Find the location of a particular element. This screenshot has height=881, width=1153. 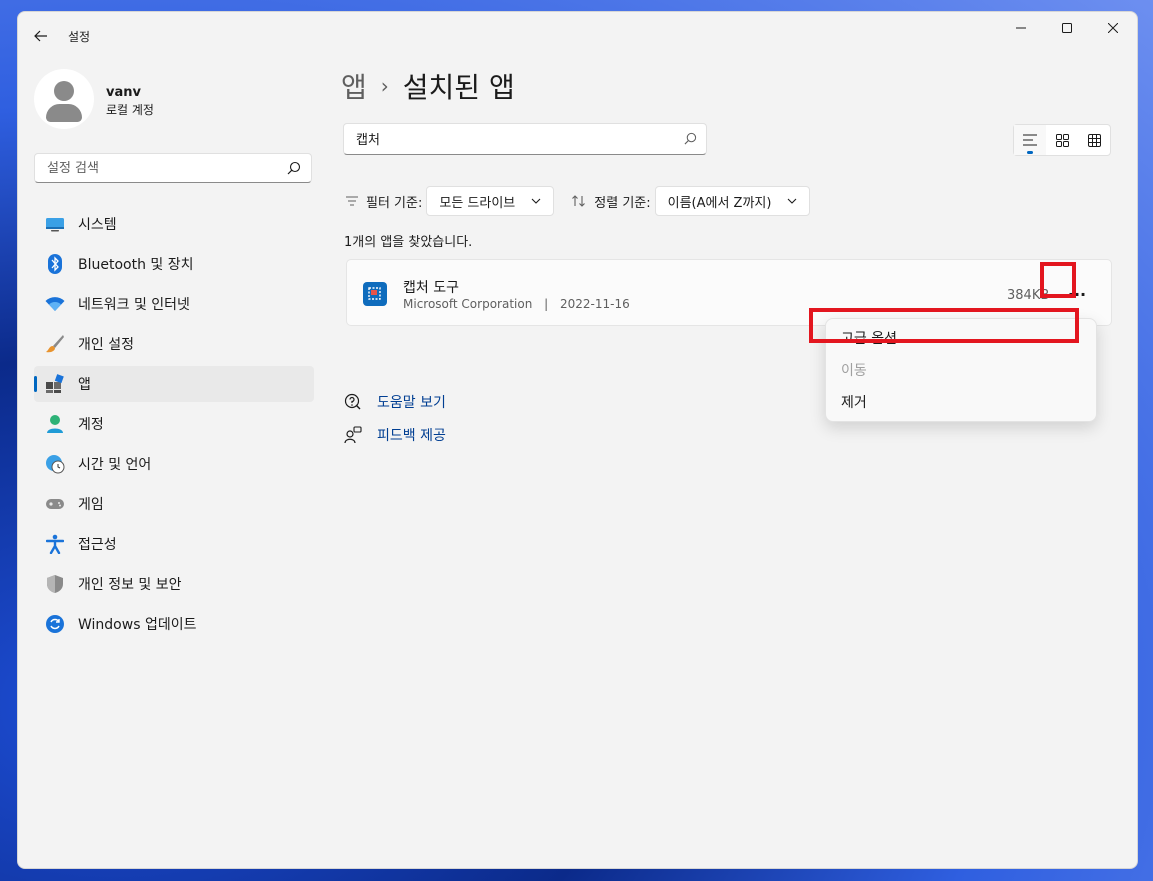

sidebar-item-label: 네트워크 및 인터넷 is located at coordinates (134, 305).